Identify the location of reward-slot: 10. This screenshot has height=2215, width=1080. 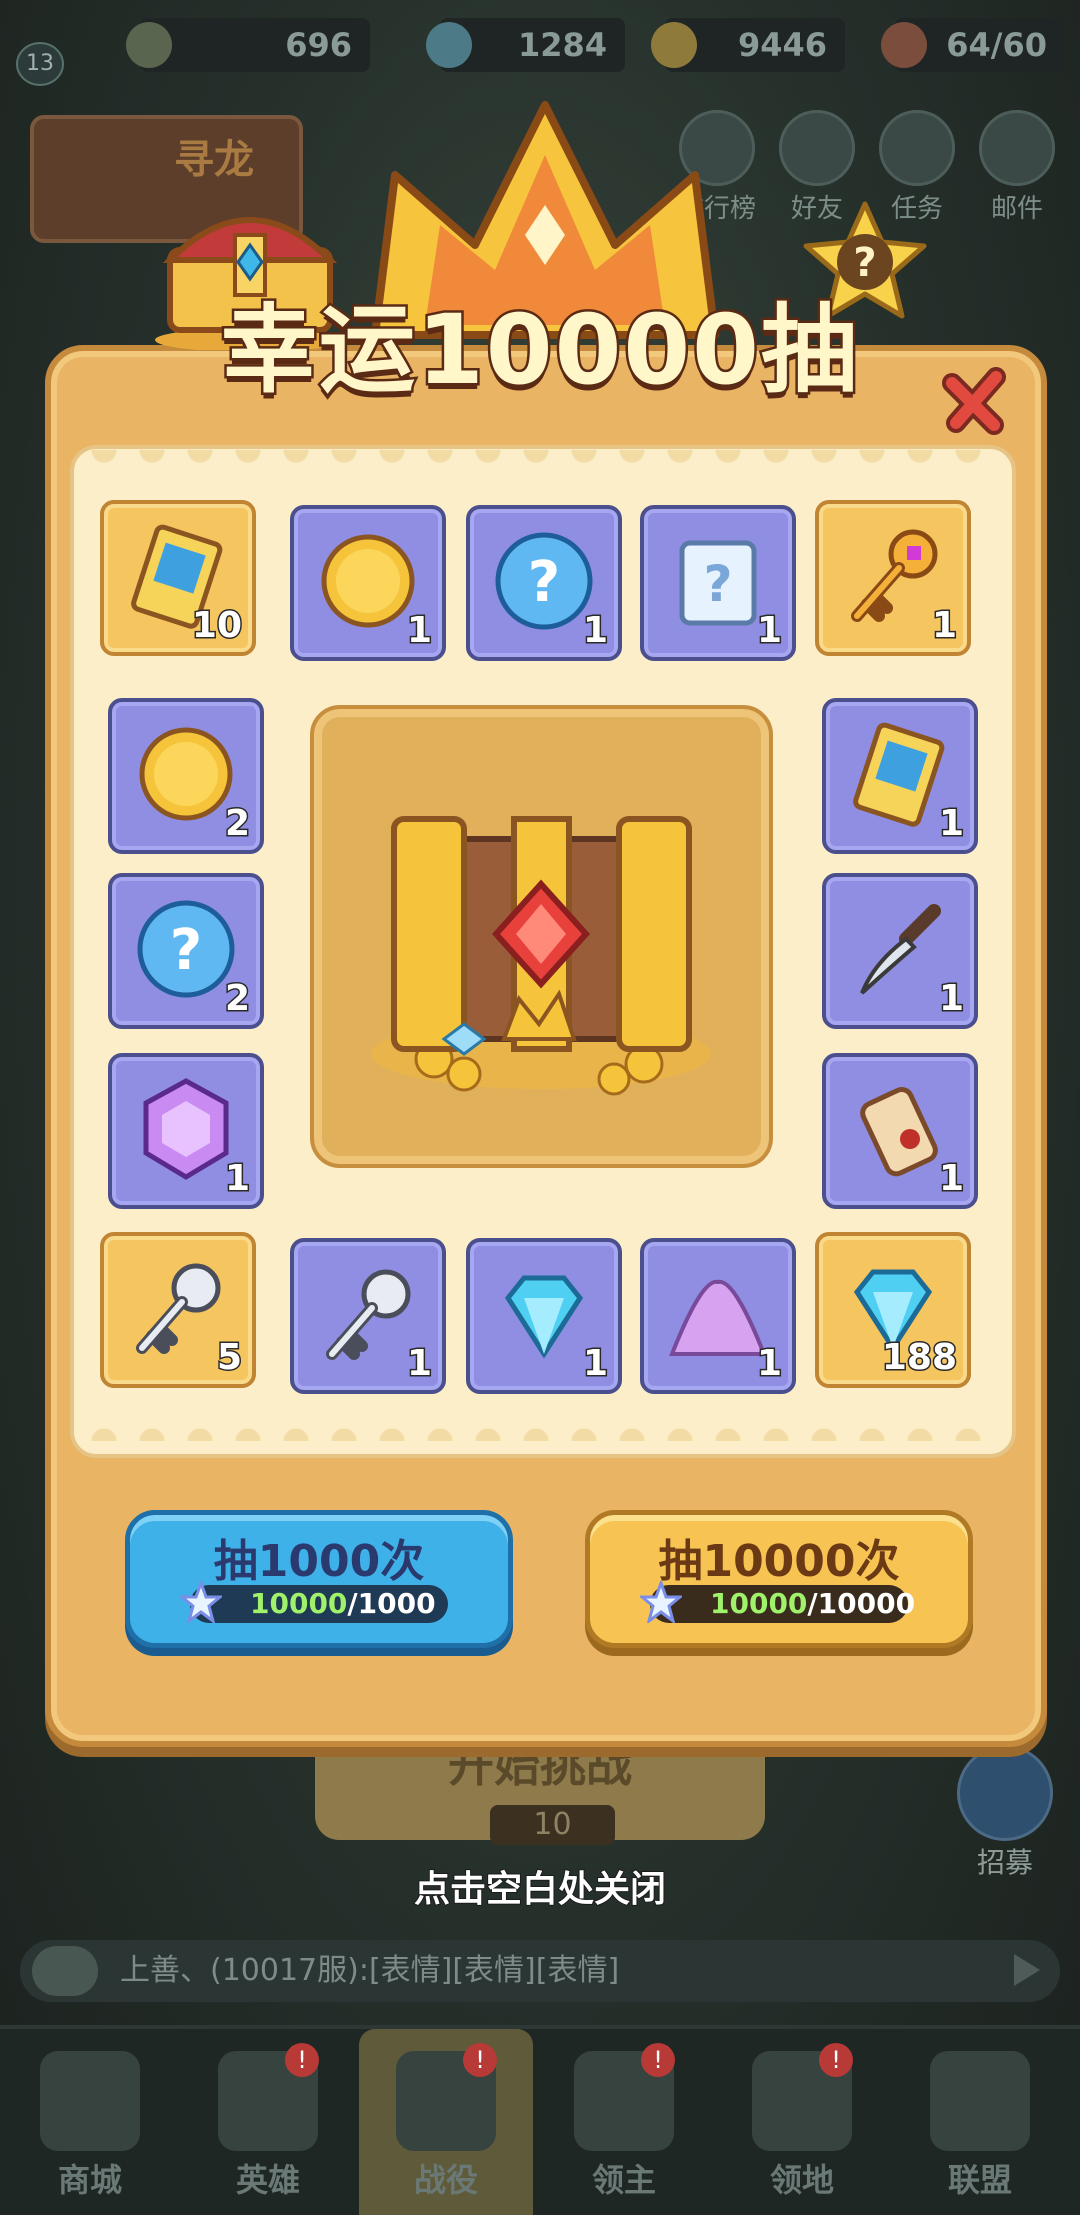
(178, 578).